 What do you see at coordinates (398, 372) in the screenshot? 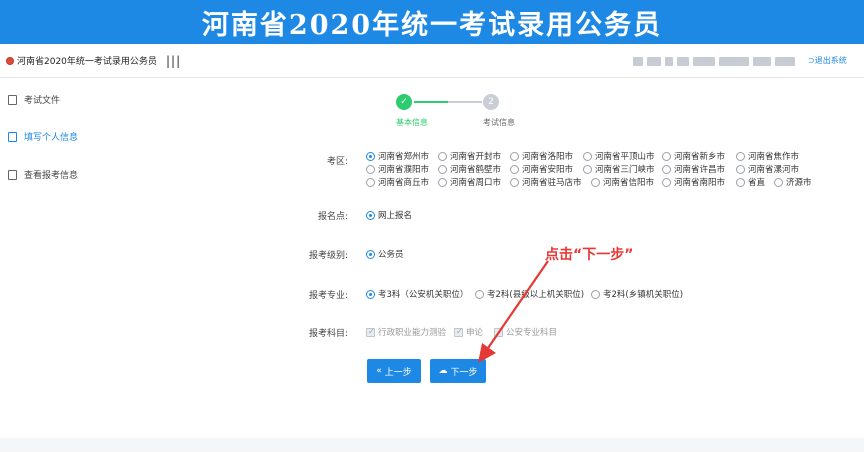
I see `prev-step-label: 上一步` at bounding box center [398, 372].